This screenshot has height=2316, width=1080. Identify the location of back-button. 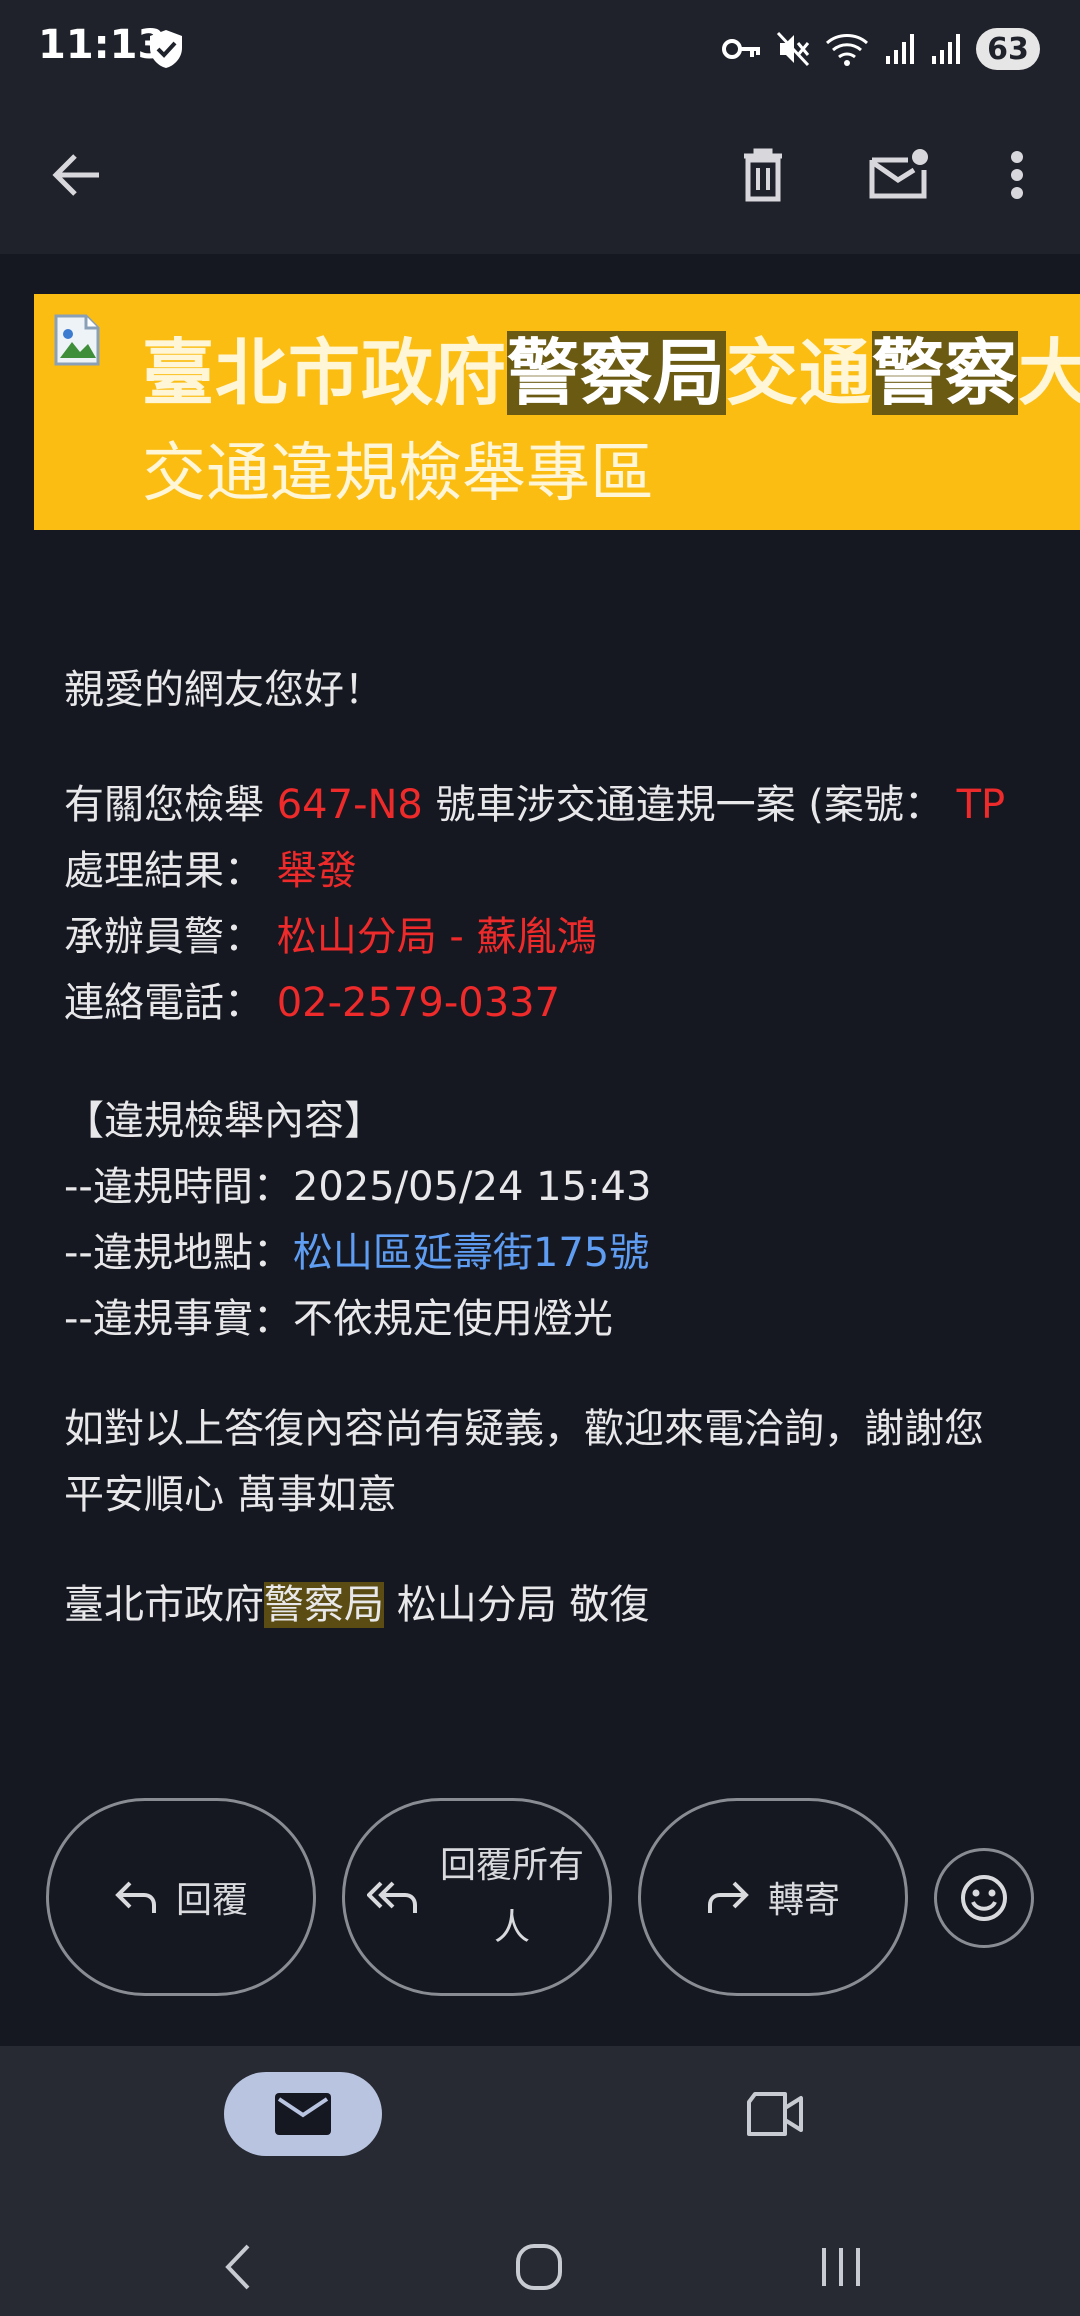
(77, 175).